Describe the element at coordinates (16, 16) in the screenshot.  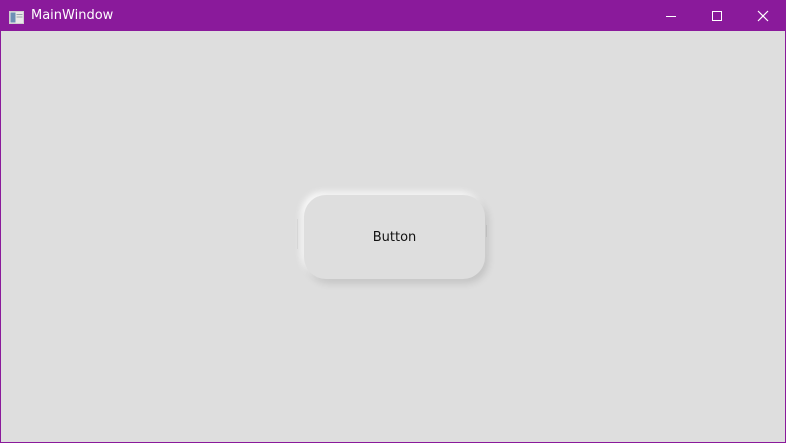
I see `app-window-icon` at that location.